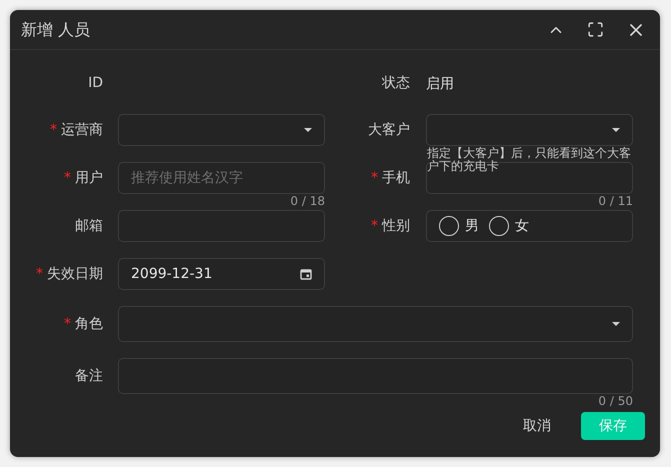 This screenshot has height=467, width=671. Describe the element at coordinates (595, 29) in the screenshot. I see `fullscreen-icon` at that location.